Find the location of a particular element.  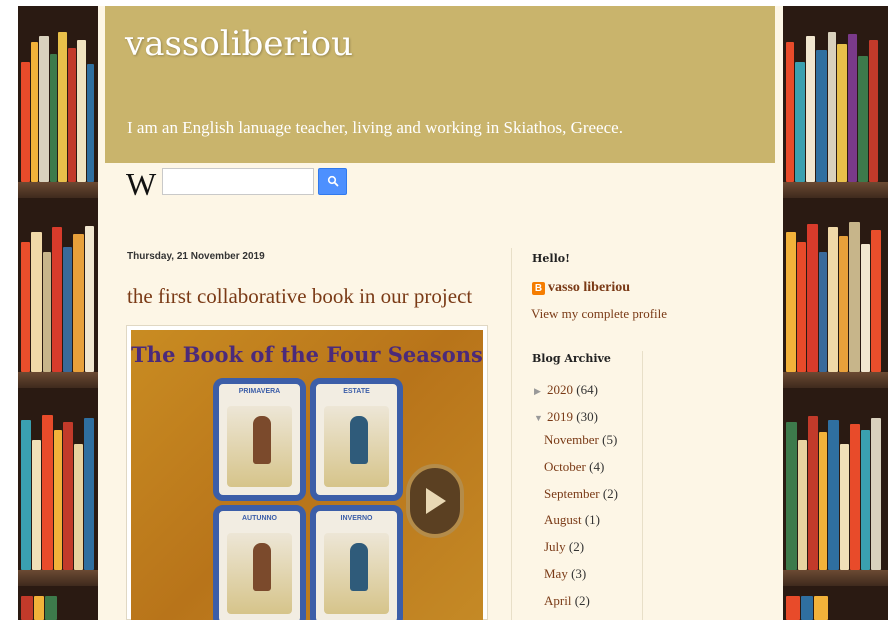

blog-title: vassoliberiou is located at coordinates (239, 44).